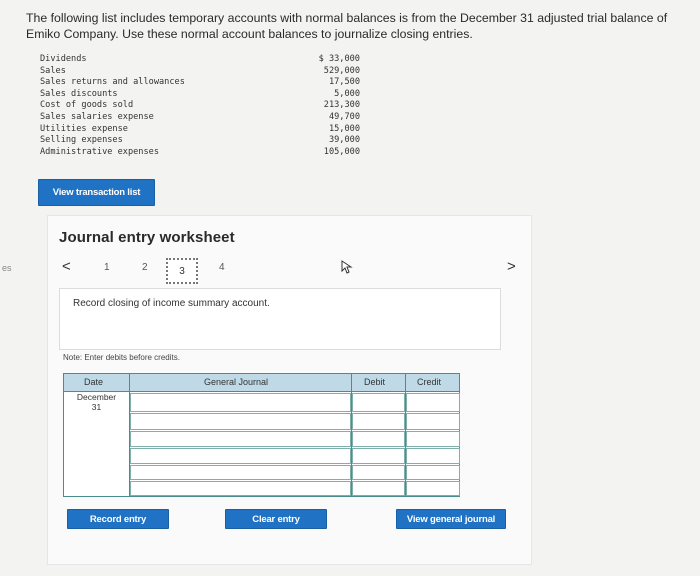 The image size is (700, 576). What do you see at coordinates (96, 407) in the screenshot?
I see `date-day: 31` at bounding box center [96, 407].